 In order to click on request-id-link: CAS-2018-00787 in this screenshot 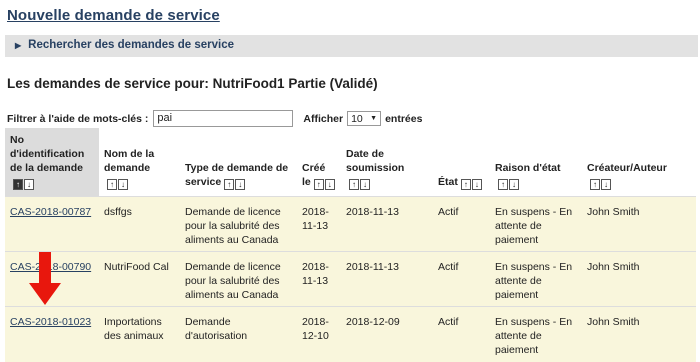, I will do `click(50, 212)`.